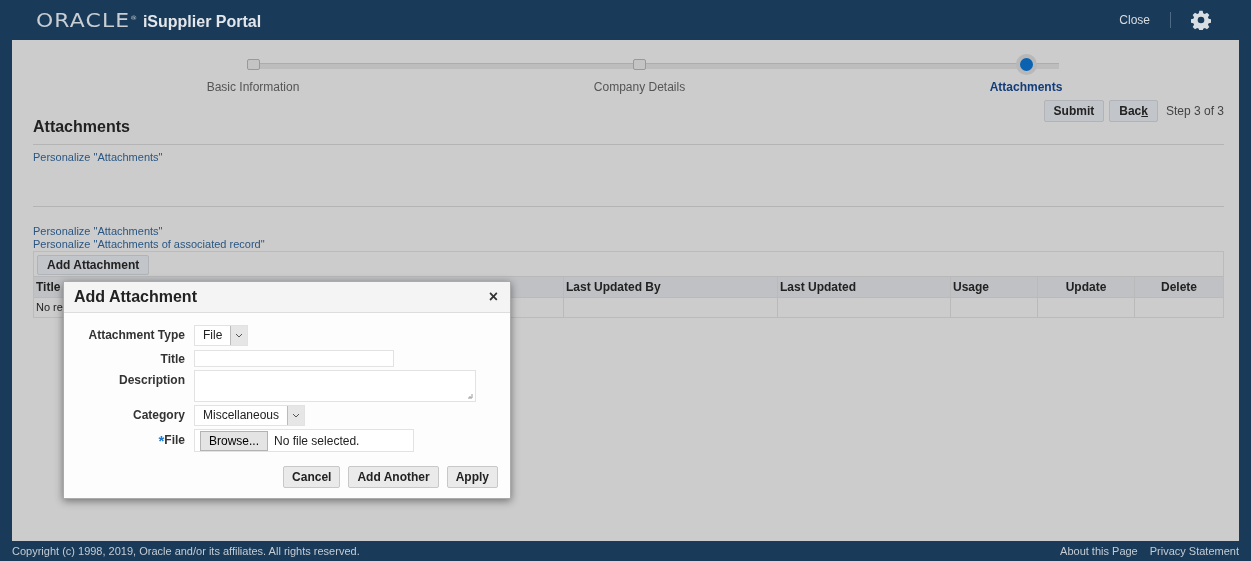 The image size is (1251, 561). Describe the element at coordinates (172, 359) in the screenshot. I see `field-label: Title` at that location.